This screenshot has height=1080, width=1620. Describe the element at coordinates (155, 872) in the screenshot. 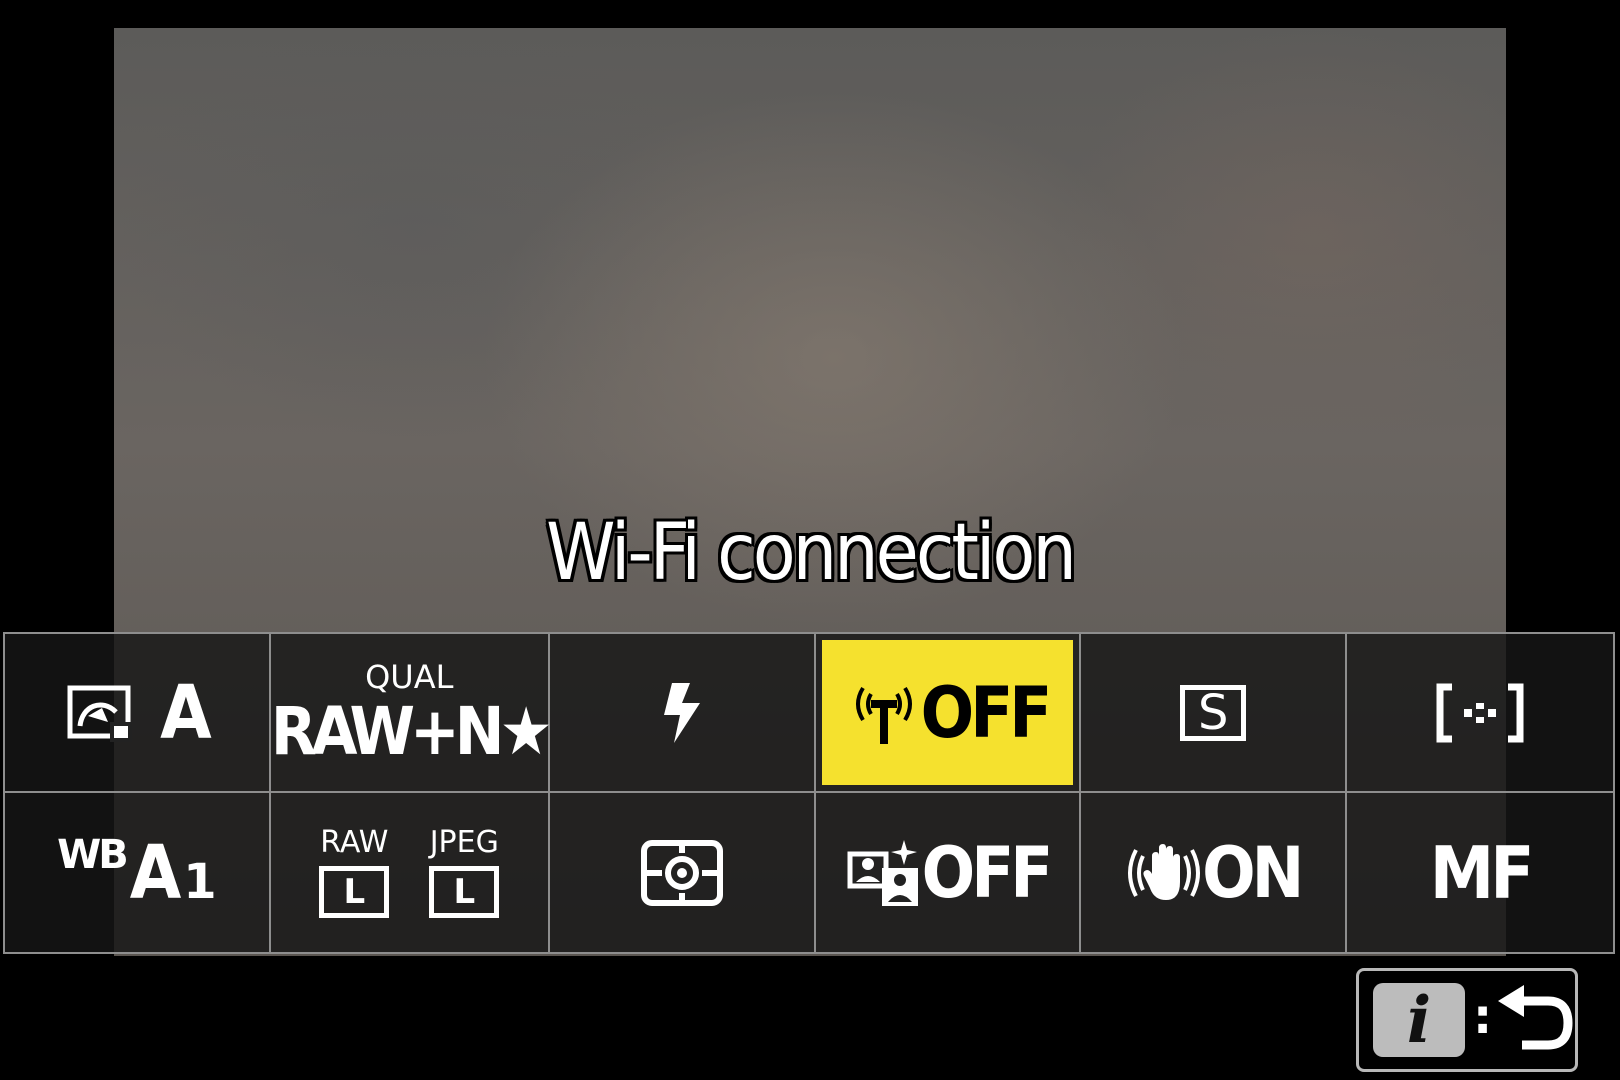

I see `white-balance-value: A` at that location.